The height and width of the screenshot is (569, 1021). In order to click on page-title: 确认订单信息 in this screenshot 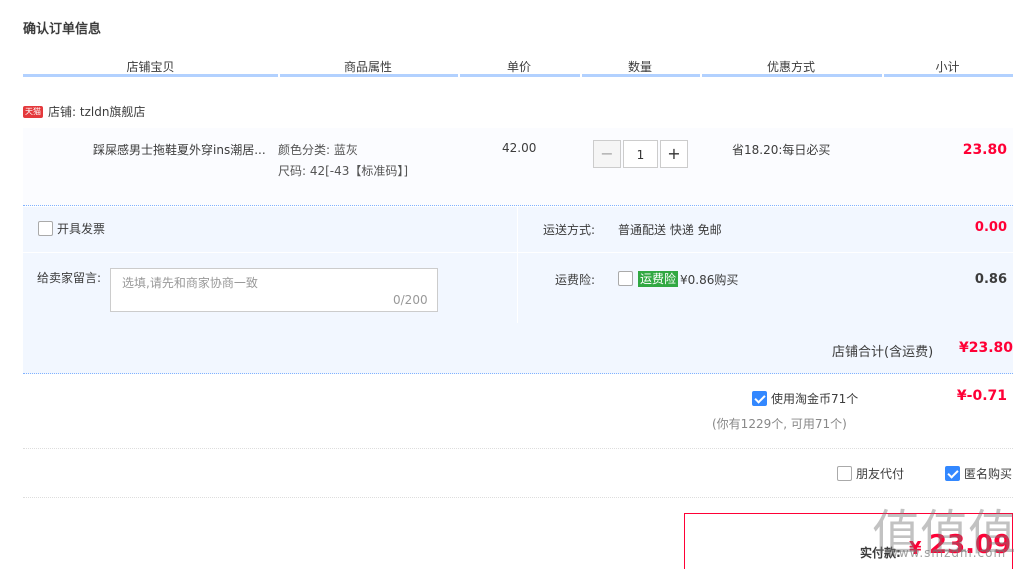, I will do `click(62, 29)`.